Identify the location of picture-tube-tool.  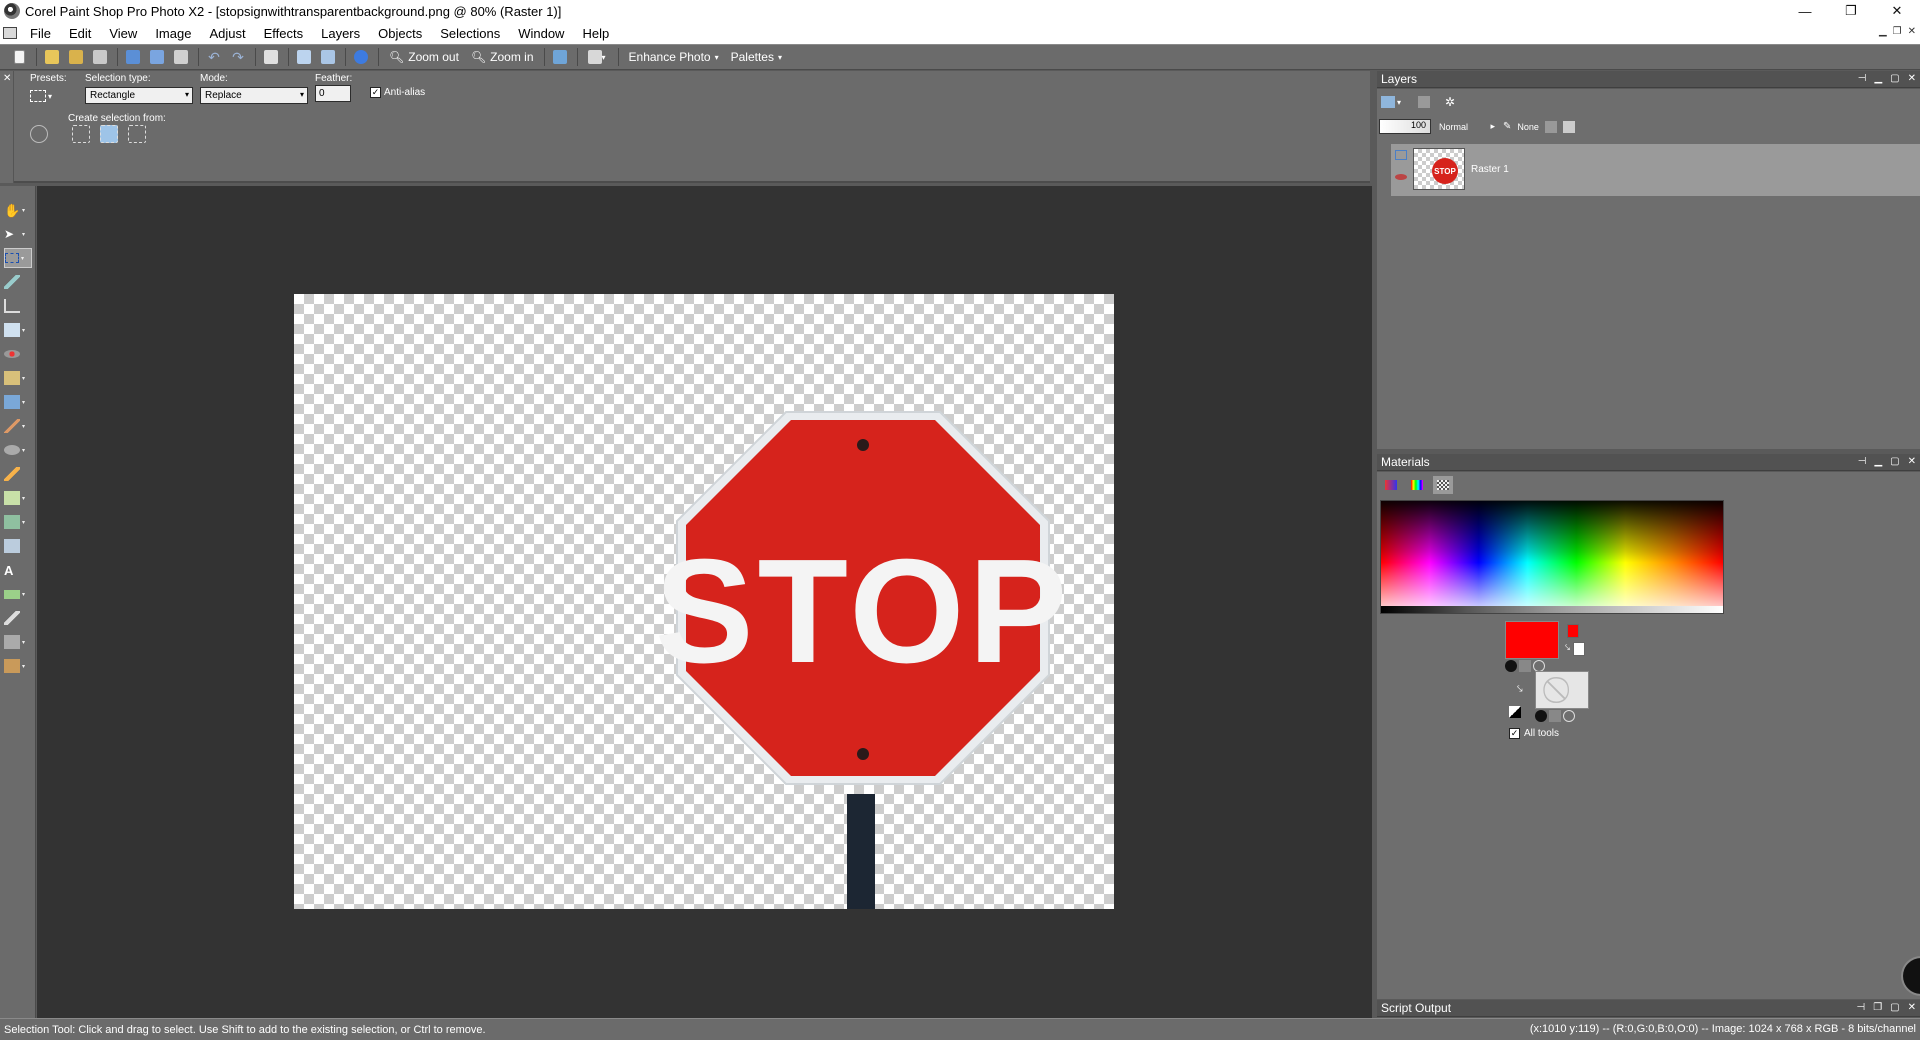
(18, 546).